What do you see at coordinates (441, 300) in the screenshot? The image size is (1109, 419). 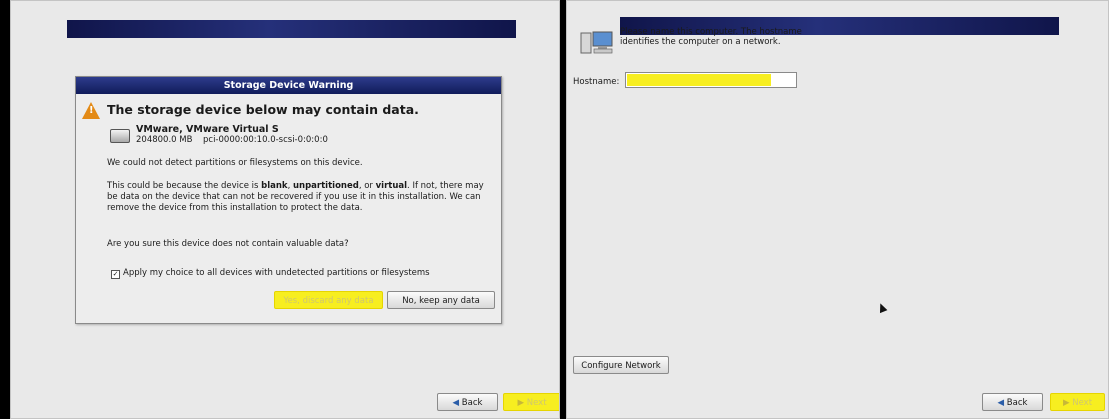 I see `keep-data-button: No, keep any data` at bounding box center [441, 300].